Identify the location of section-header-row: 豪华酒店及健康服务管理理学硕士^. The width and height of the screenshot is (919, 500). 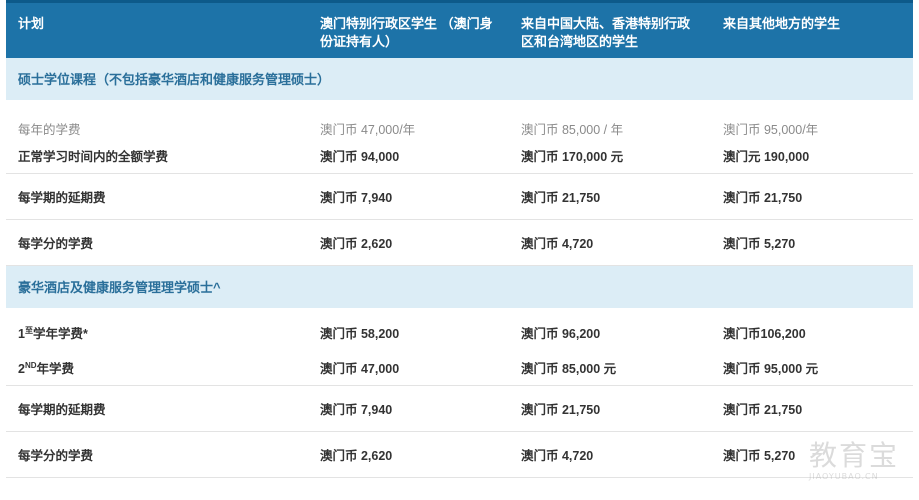
(459, 286).